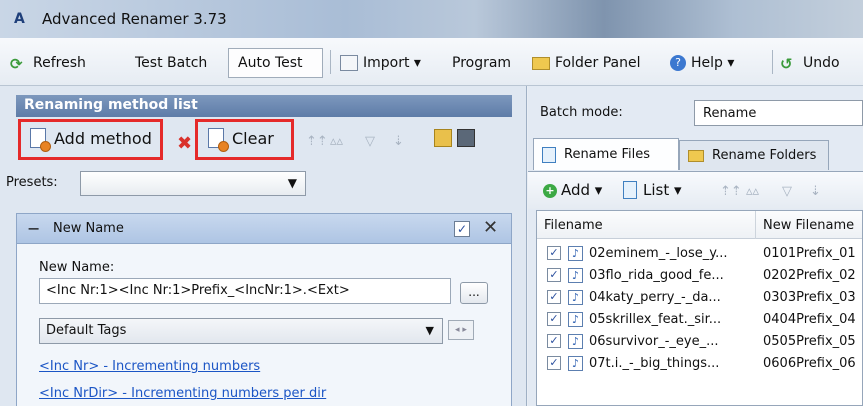 This screenshot has height=406, width=863. What do you see at coordinates (77, 267) in the screenshot?
I see `new-name-label: New Name:` at bounding box center [77, 267].